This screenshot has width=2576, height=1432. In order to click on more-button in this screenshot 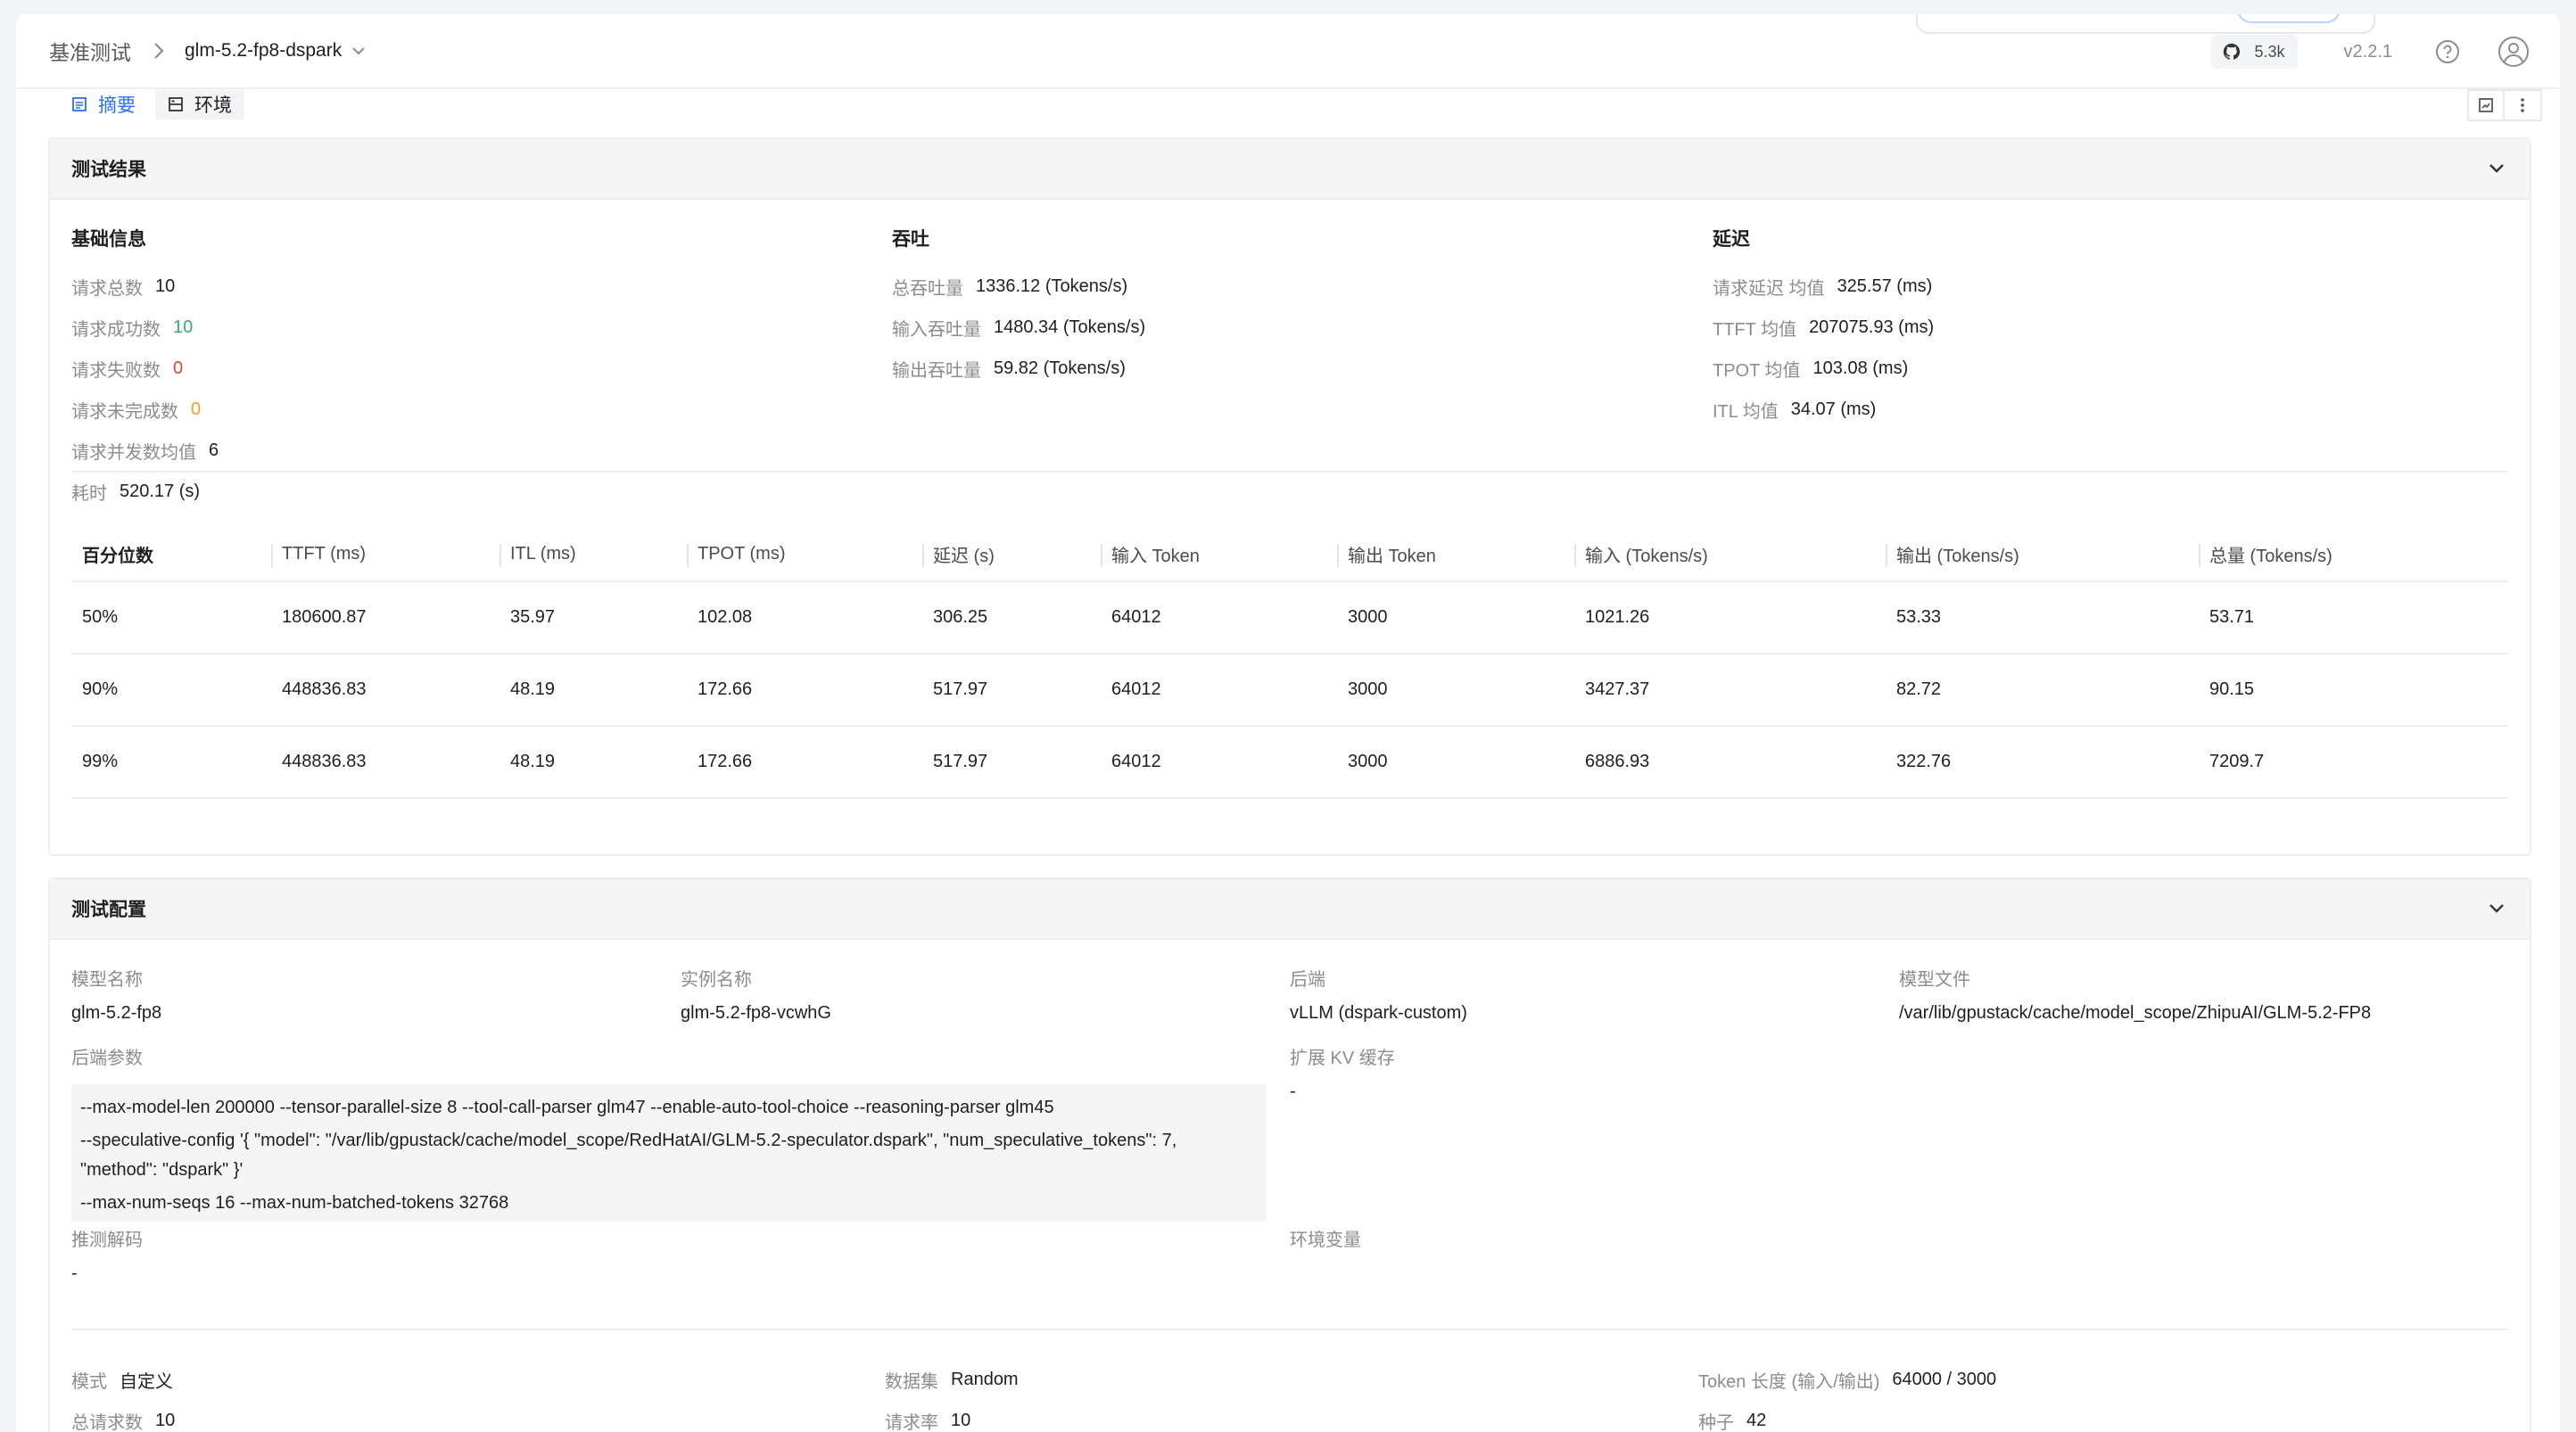, I will do `click(2524, 105)`.